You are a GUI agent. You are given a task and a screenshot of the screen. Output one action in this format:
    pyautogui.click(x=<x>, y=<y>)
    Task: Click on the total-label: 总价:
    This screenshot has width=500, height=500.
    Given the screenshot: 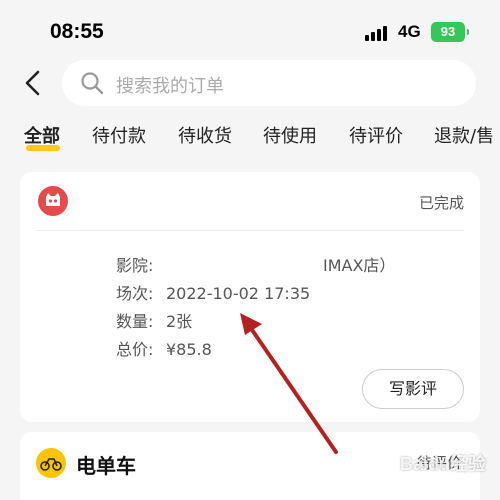 What is the action you would take?
    pyautogui.click(x=135, y=349)
    